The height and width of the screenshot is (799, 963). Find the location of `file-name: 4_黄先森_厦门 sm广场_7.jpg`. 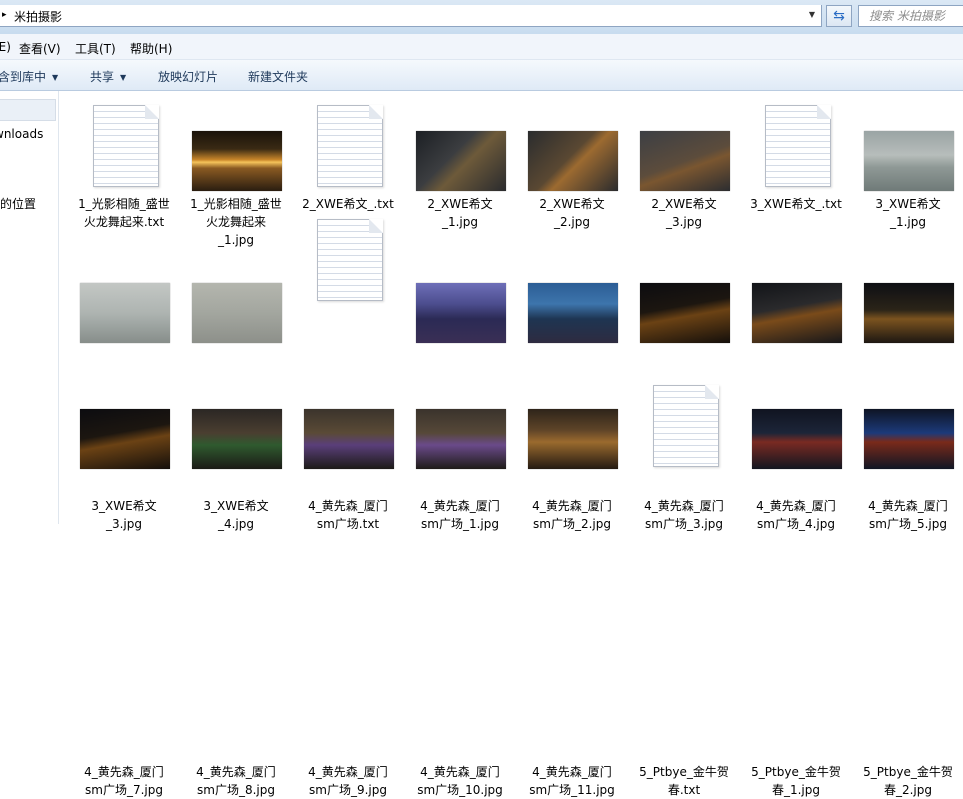

file-name: 4_黄先森_厦门 sm广场_7.jpg is located at coordinates (124, 781).